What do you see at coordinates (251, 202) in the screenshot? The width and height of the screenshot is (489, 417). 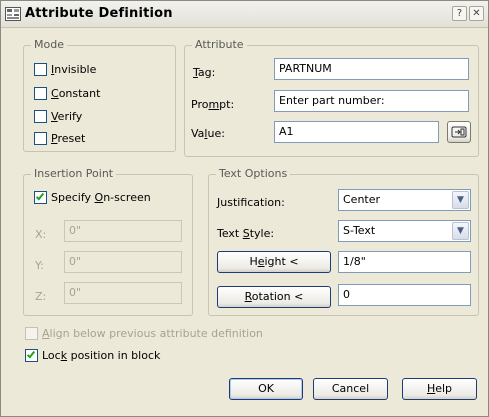 I see `justification-label: Justification:` at bounding box center [251, 202].